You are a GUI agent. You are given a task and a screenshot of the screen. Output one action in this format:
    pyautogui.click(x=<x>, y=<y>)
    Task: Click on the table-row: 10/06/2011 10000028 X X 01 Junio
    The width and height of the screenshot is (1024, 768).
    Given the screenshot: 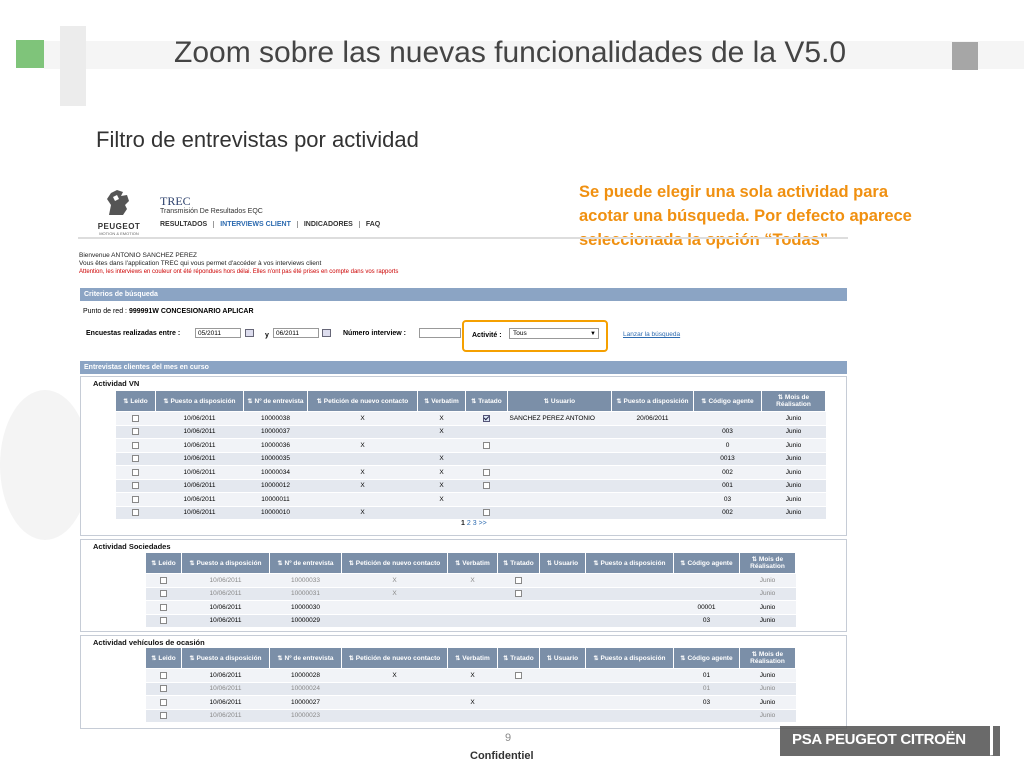 What is the action you would take?
    pyautogui.click(x=470, y=675)
    